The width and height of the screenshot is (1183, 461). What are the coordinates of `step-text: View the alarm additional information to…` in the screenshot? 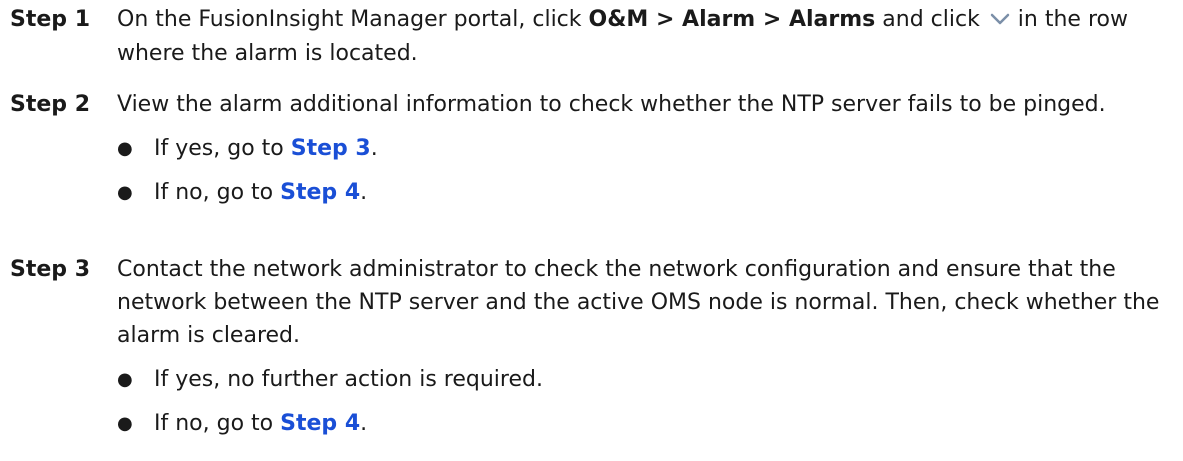 It's located at (611, 104).